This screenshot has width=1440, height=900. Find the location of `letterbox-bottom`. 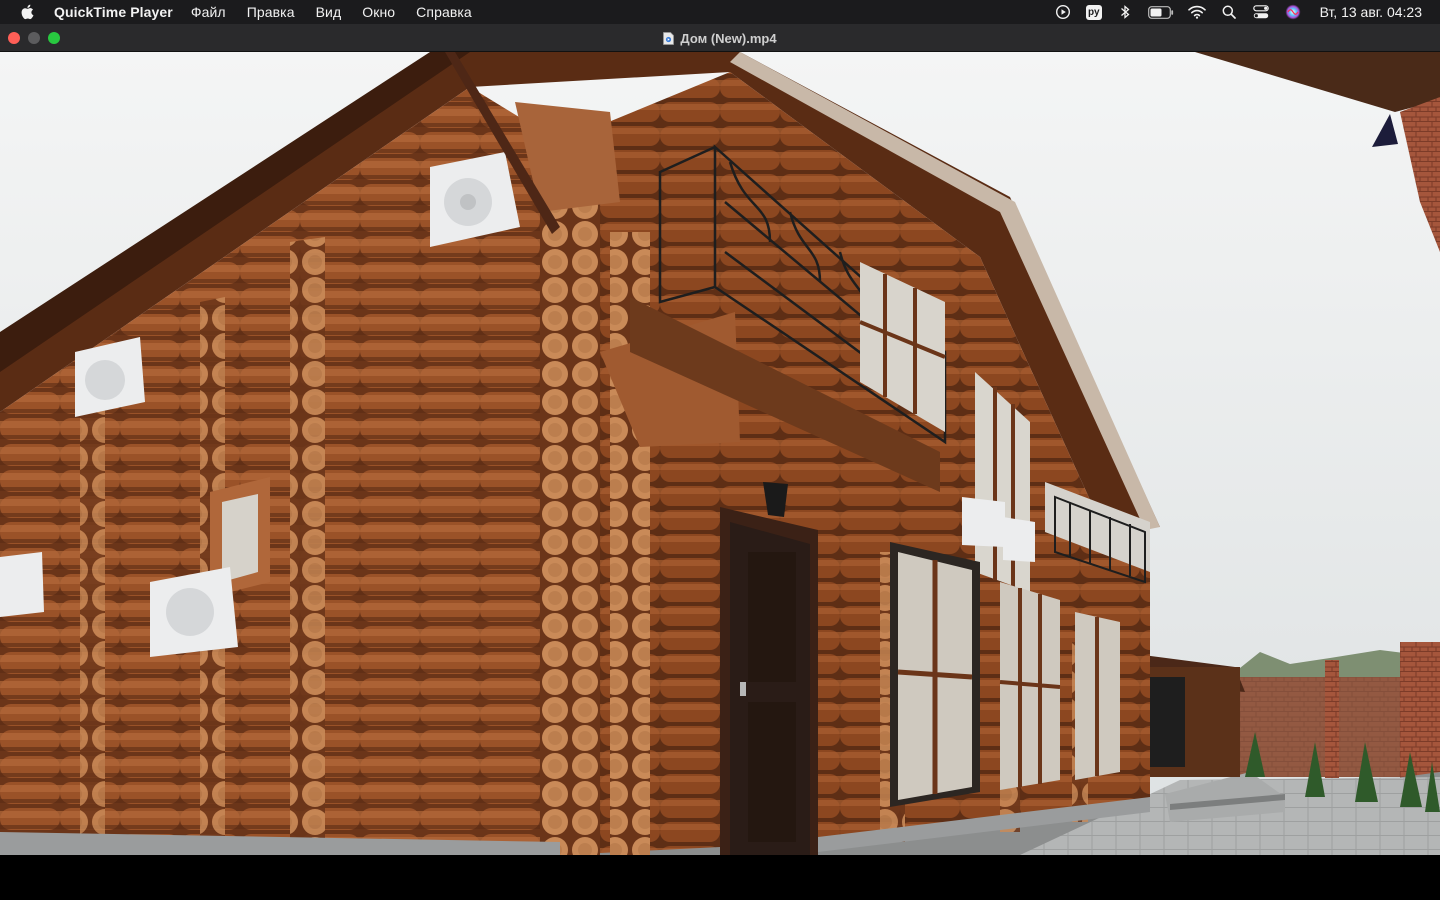

letterbox-bottom is located at coordinates (720, 877).